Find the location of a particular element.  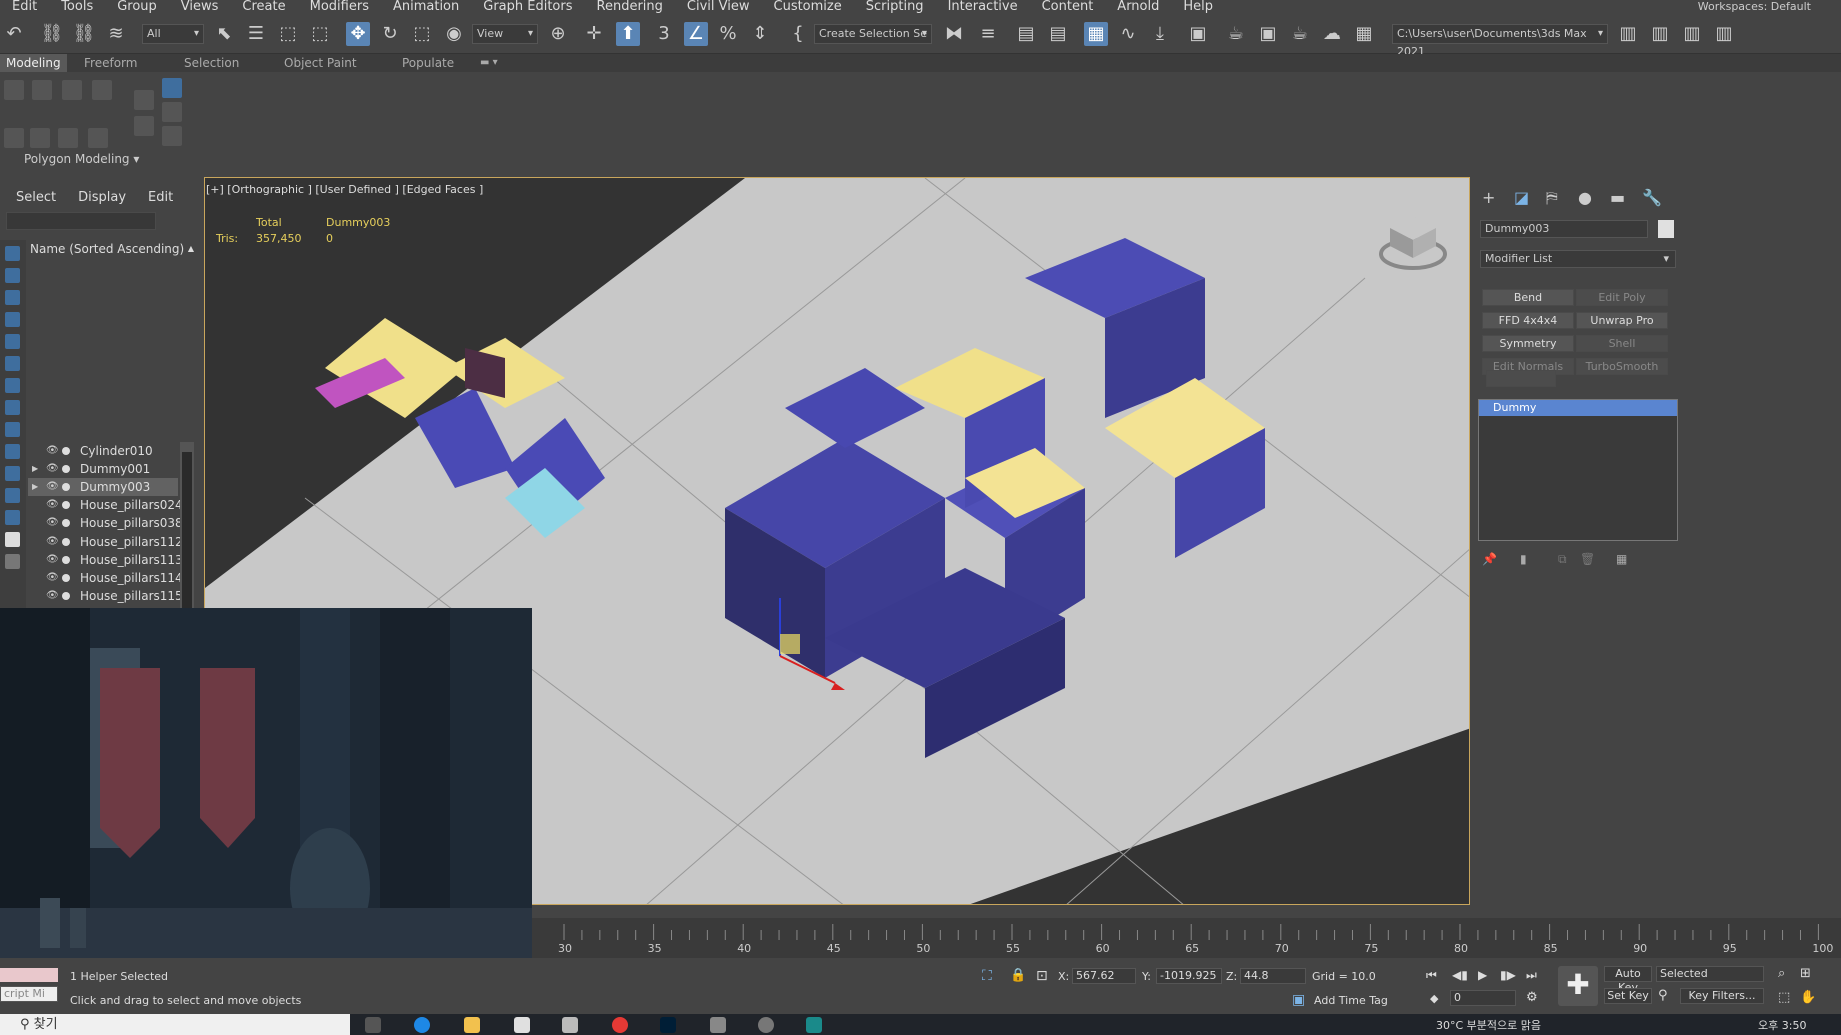

time-configuration-icon: ⚙ is located at coordinates (1532, 997).